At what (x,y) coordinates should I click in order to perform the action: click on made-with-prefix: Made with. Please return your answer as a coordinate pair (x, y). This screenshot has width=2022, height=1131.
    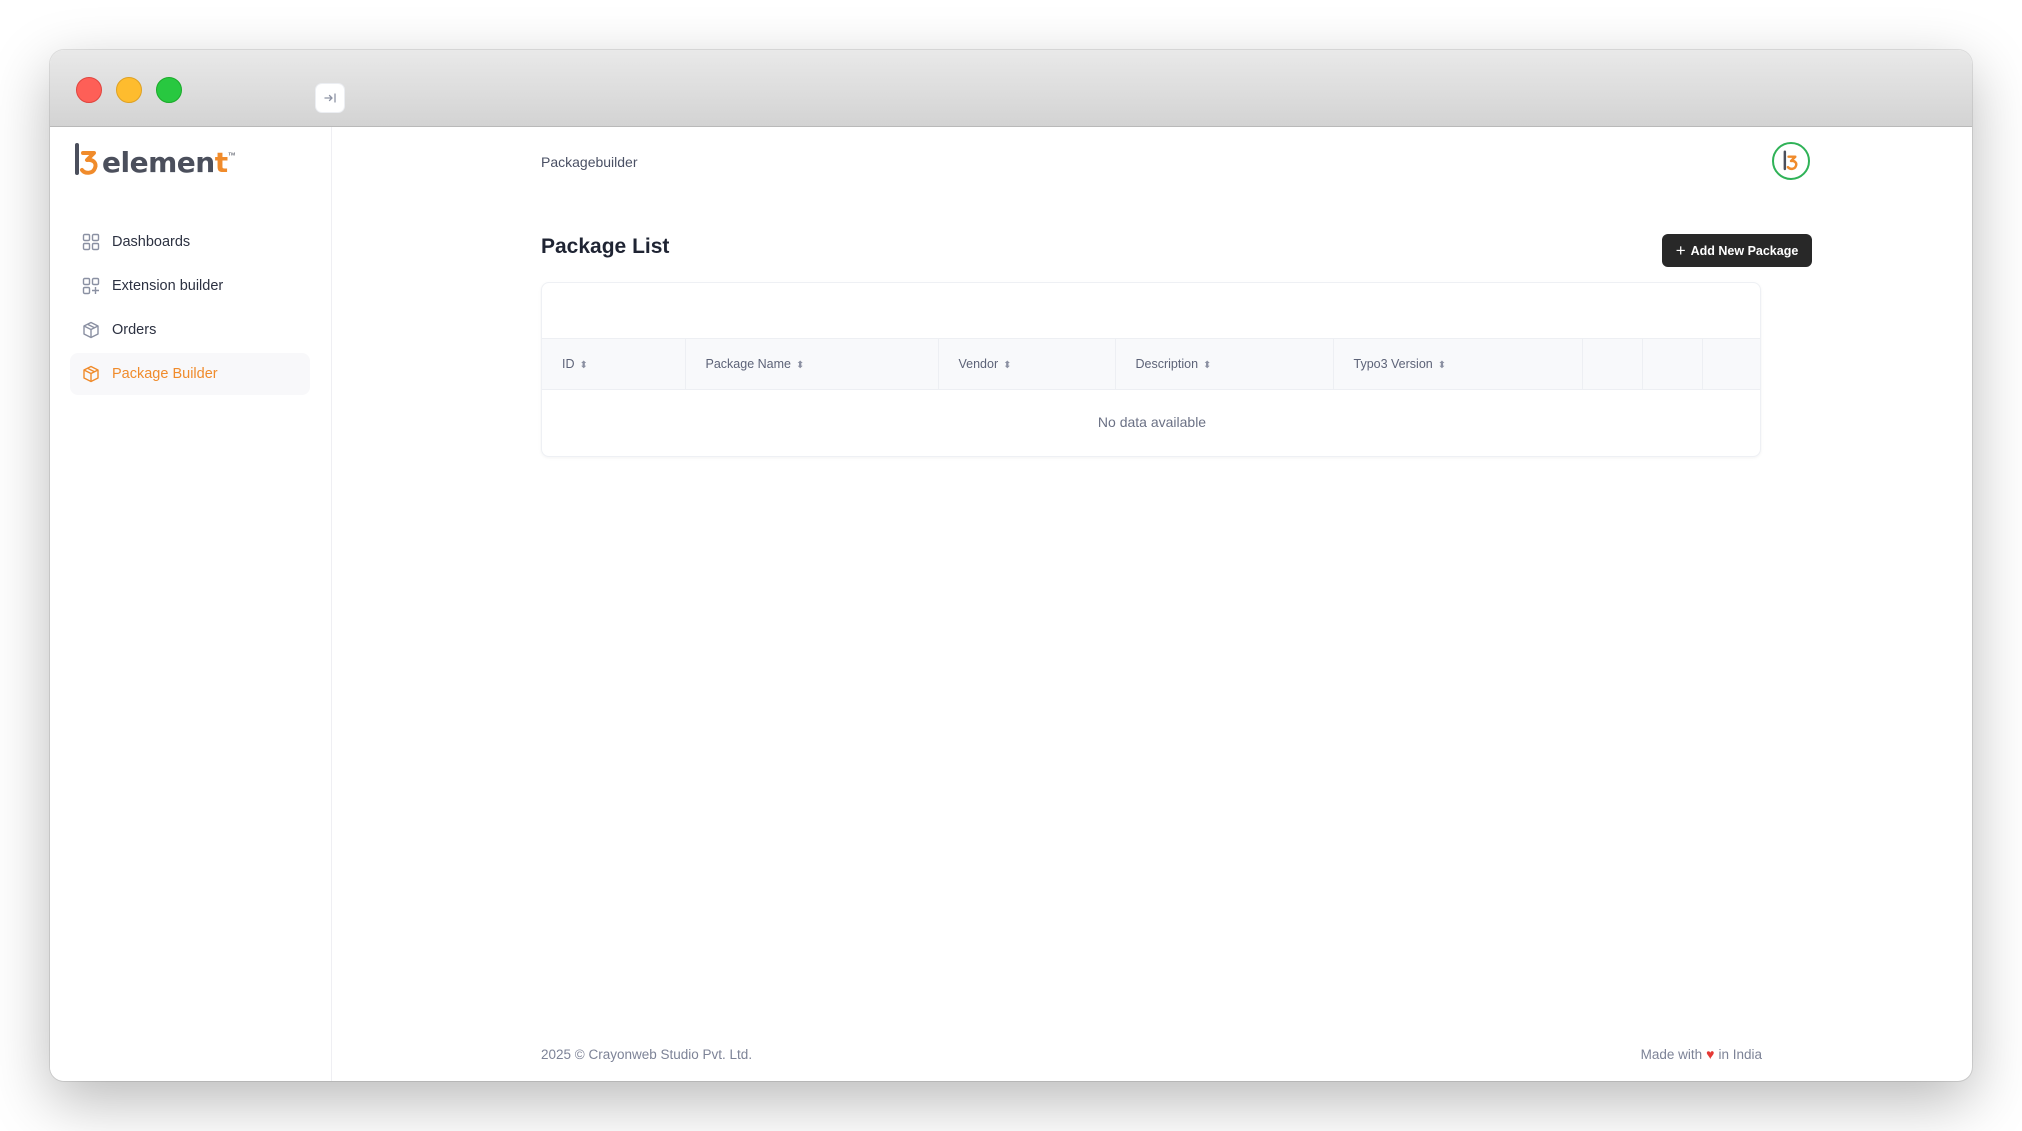
    Looking at the image, I should click on (1671, 1054).